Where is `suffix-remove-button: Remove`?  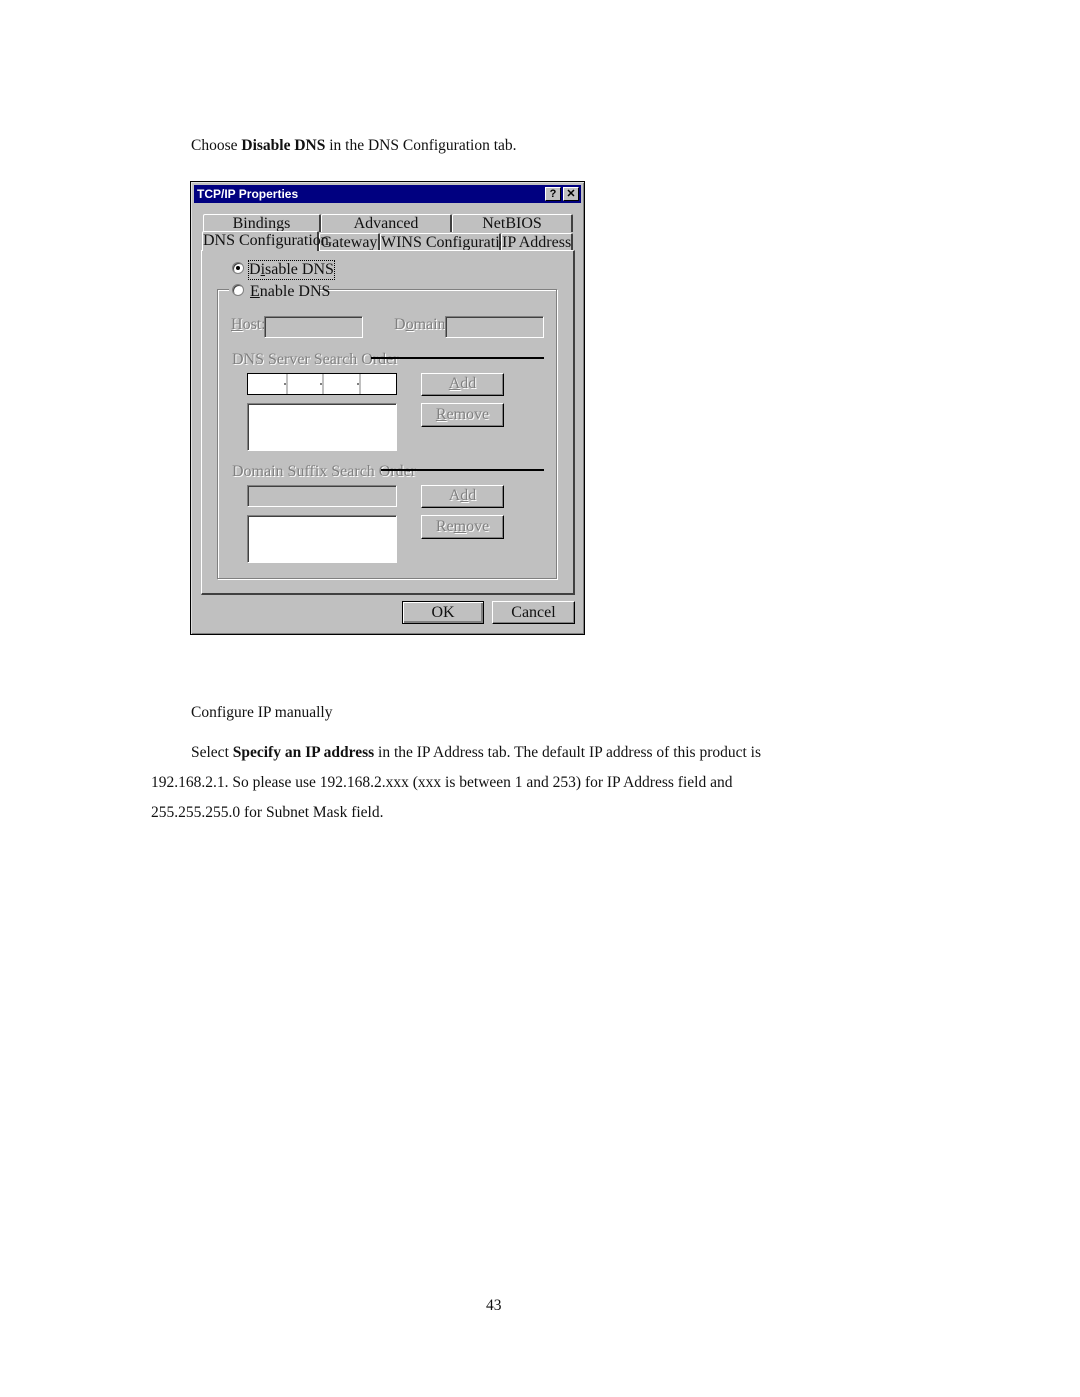
suffix-remove-button: Remove is located at coordinates (462, 527).